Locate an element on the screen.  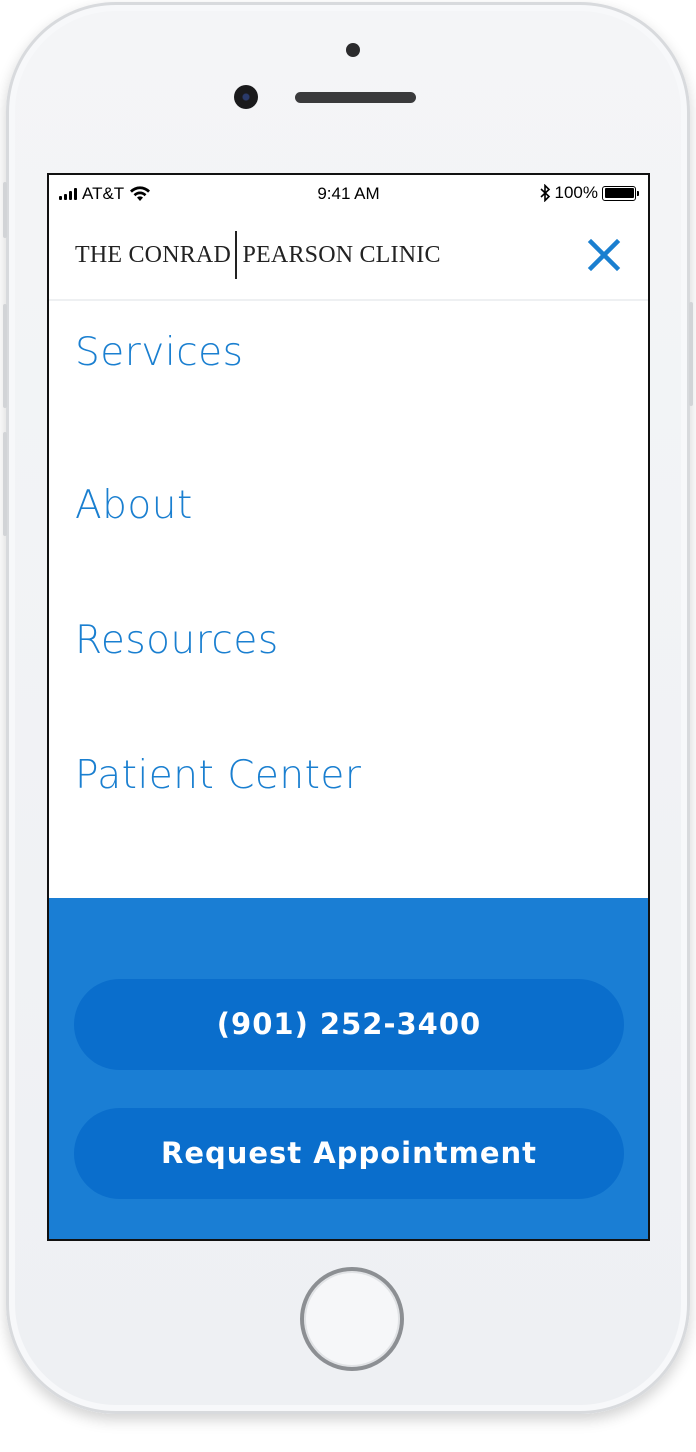
mute-switch is located at coordinates (5, 210).